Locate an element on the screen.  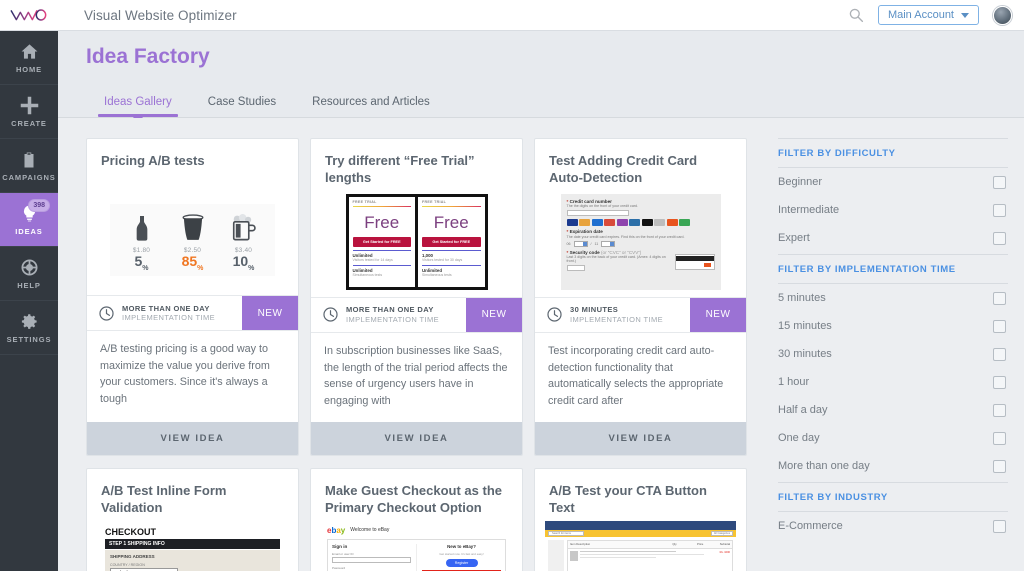
feature-label: Visitors tested for 30 days is located at coordinates (442, 260).